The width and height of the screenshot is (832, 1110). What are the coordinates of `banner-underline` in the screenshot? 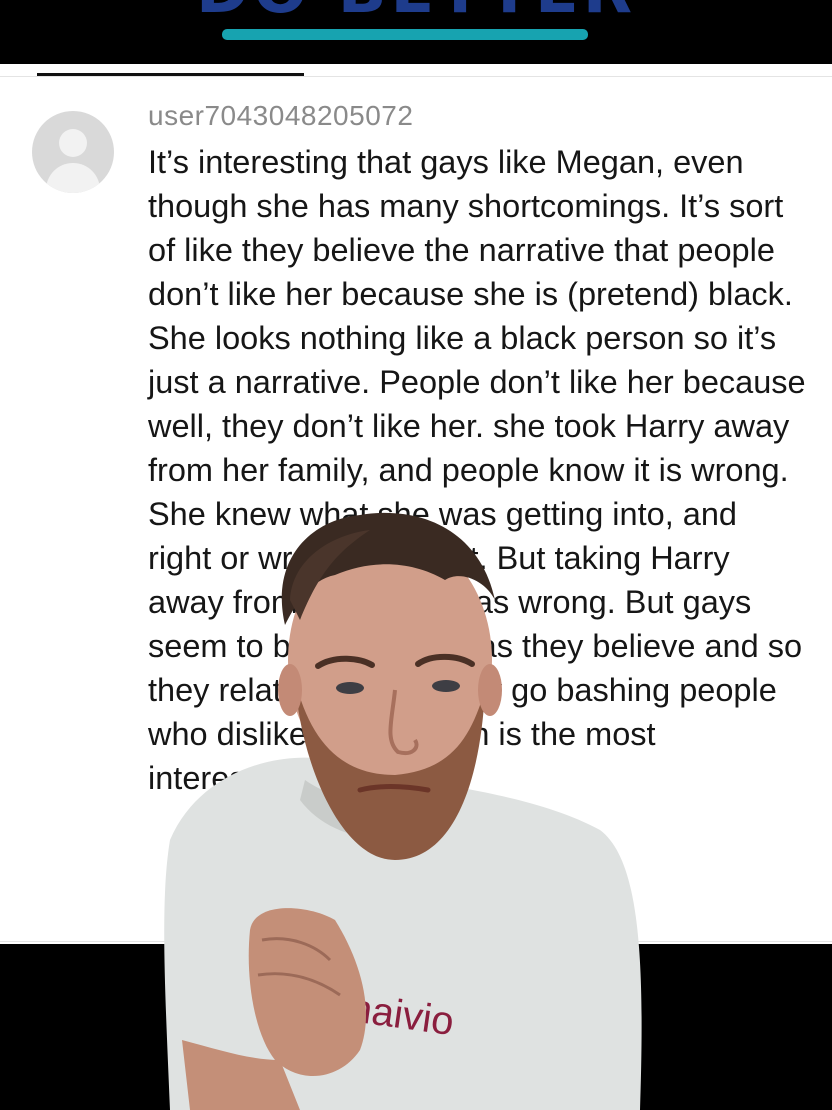 It's located at (405, 34).